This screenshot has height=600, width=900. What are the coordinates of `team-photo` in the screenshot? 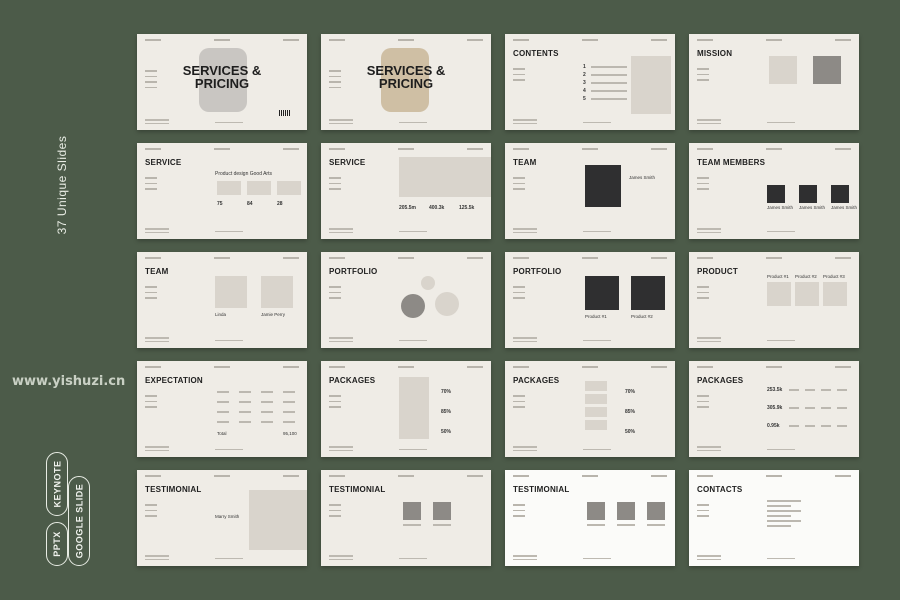 It's located at (231, 292).